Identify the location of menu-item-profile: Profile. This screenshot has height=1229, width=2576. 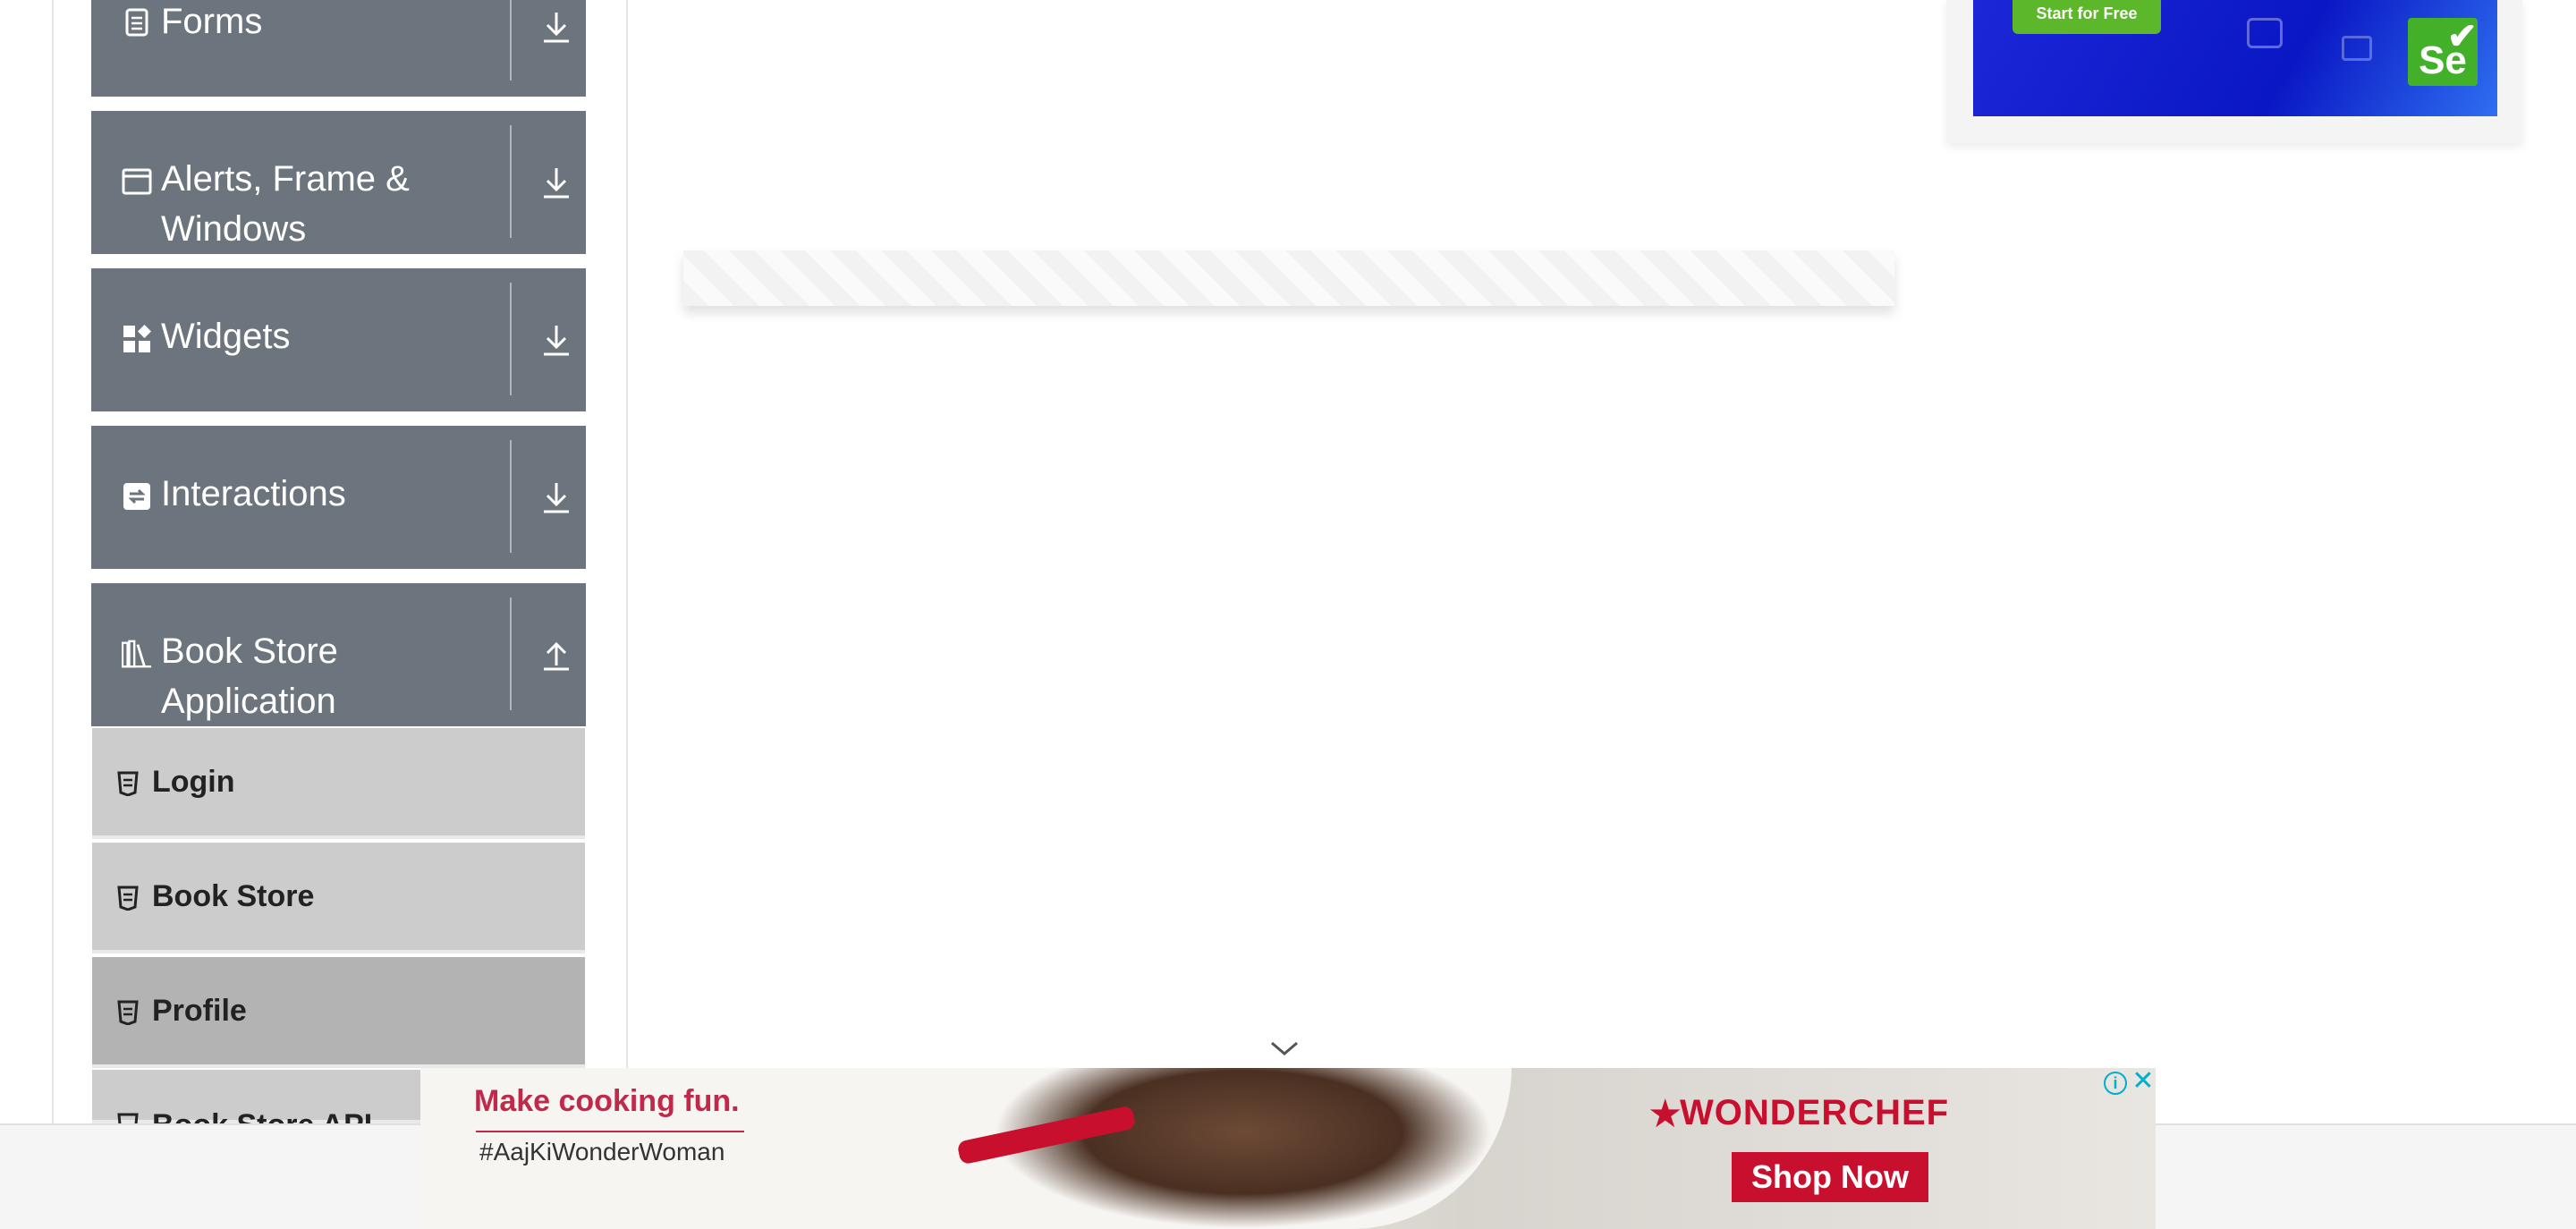
(338, 1012).